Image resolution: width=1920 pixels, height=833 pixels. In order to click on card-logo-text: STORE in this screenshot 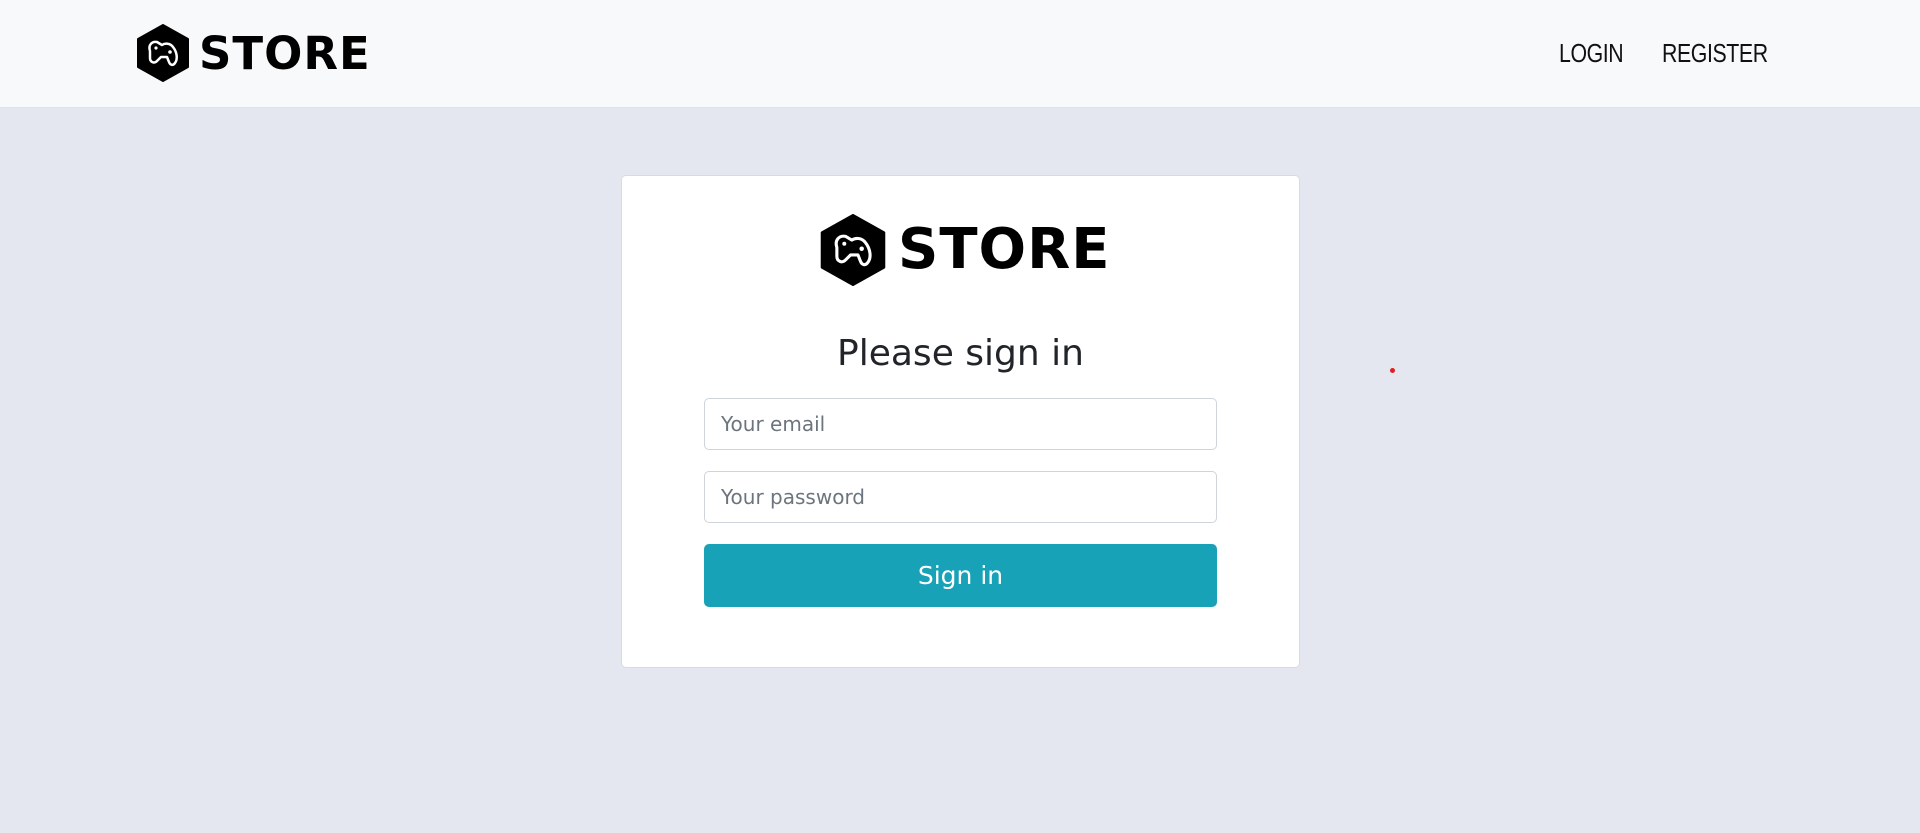, I will do `click(1004, 249)`.